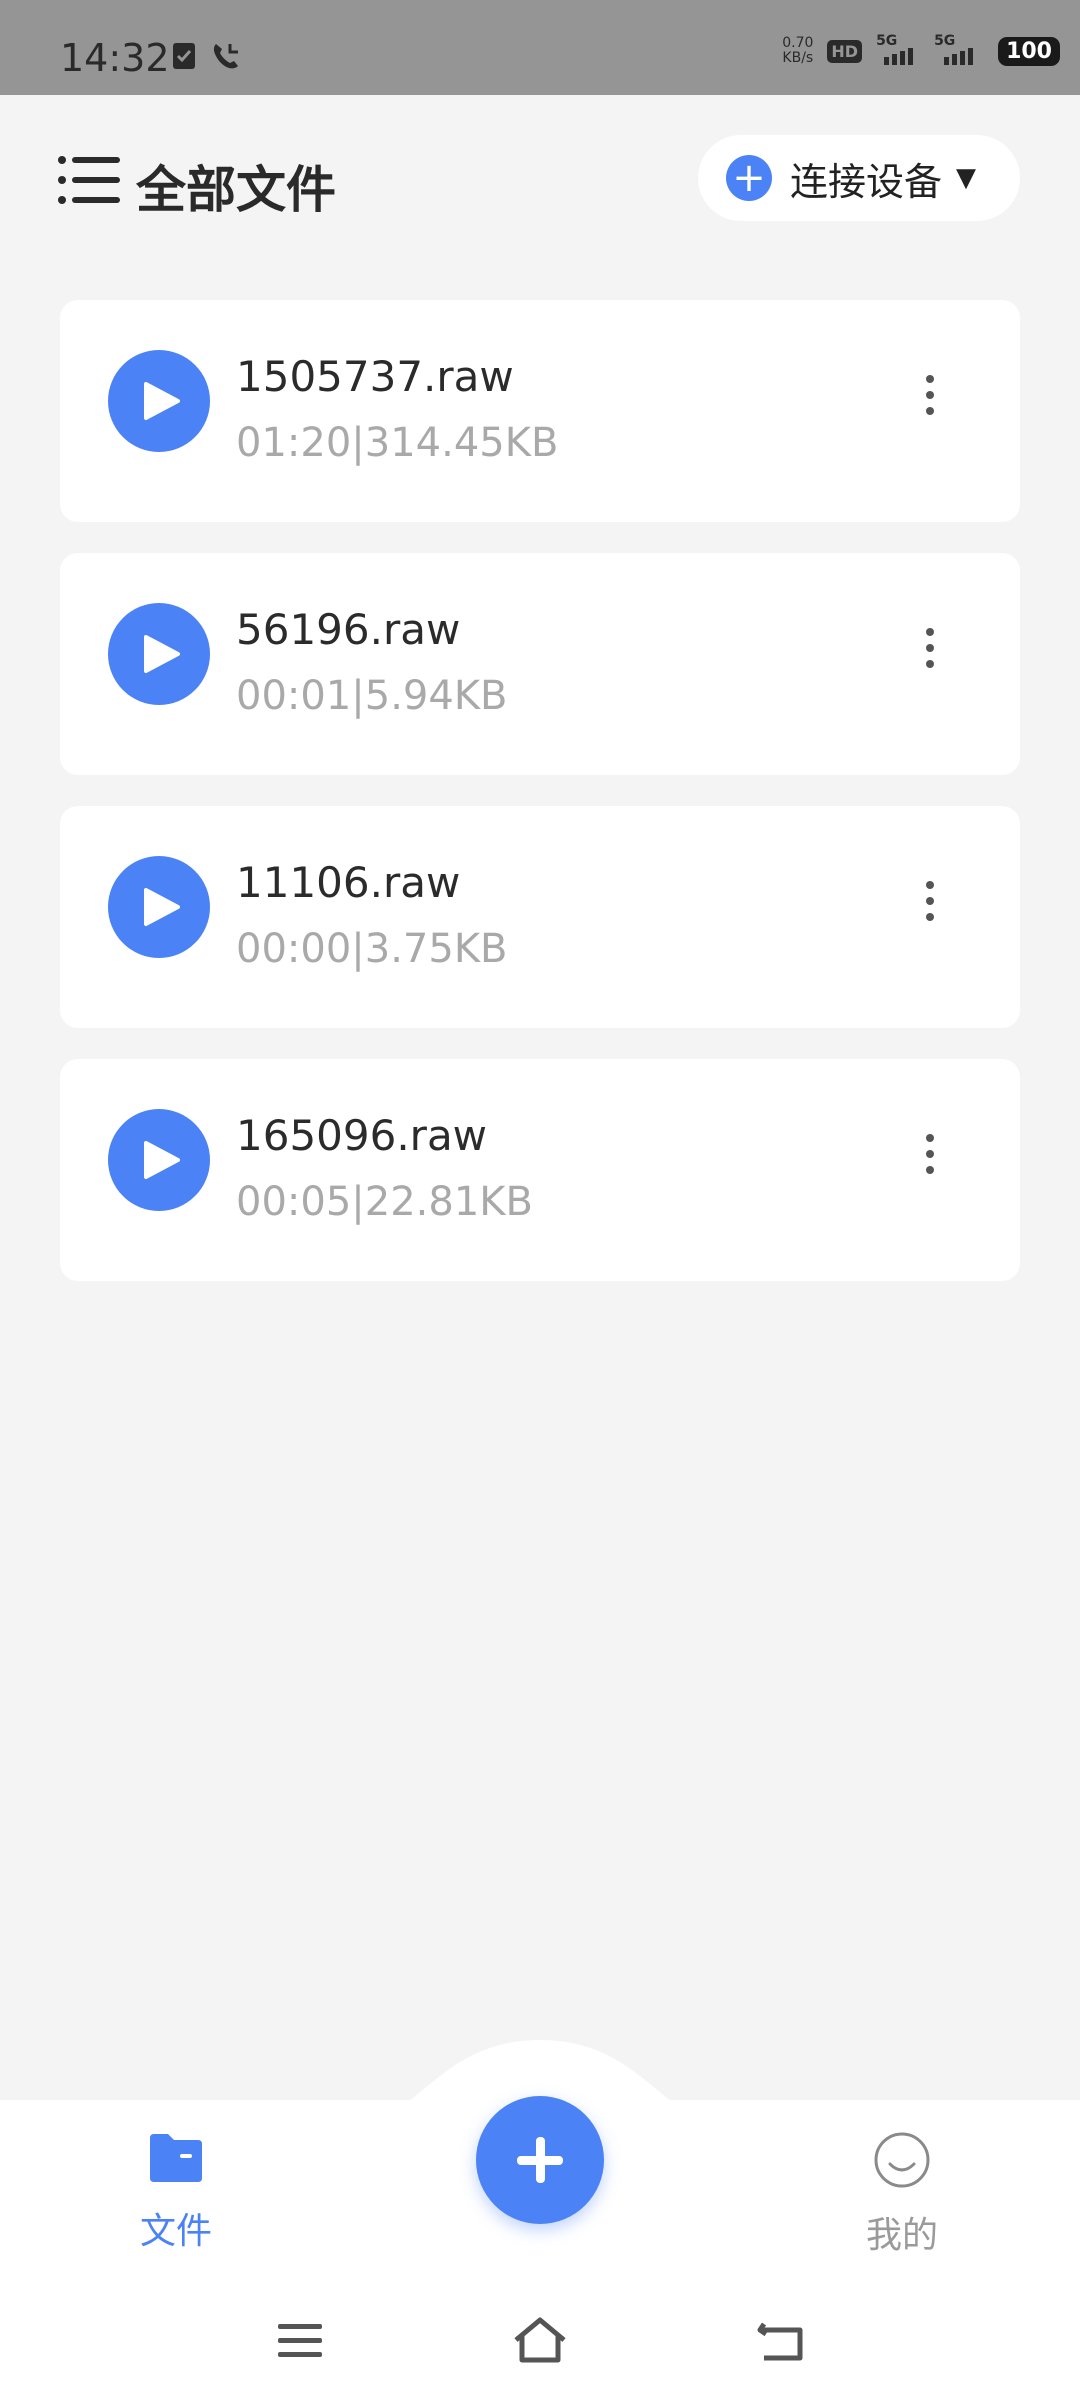  Describe the element at coordinates (300, 2340) in the screenshot. I see `recent-apps-icon` at that location.